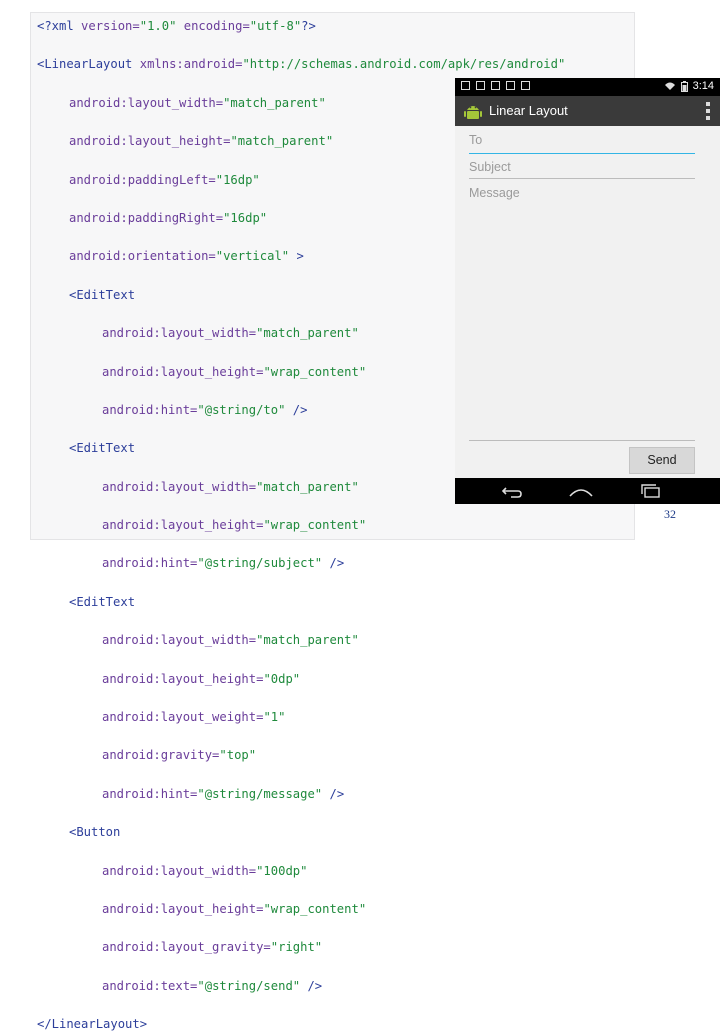  I want to click on subject-field: Subject, so click(582, 169).